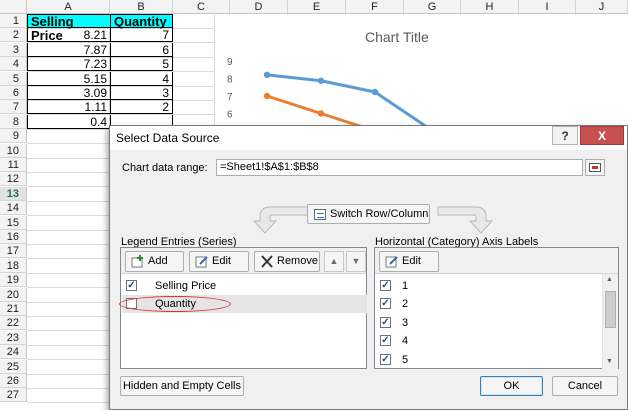 The image size is (628, 410). Describe the element at coordinates (375, 7) in the screenshot. I see `column-header-f: F` at that location.